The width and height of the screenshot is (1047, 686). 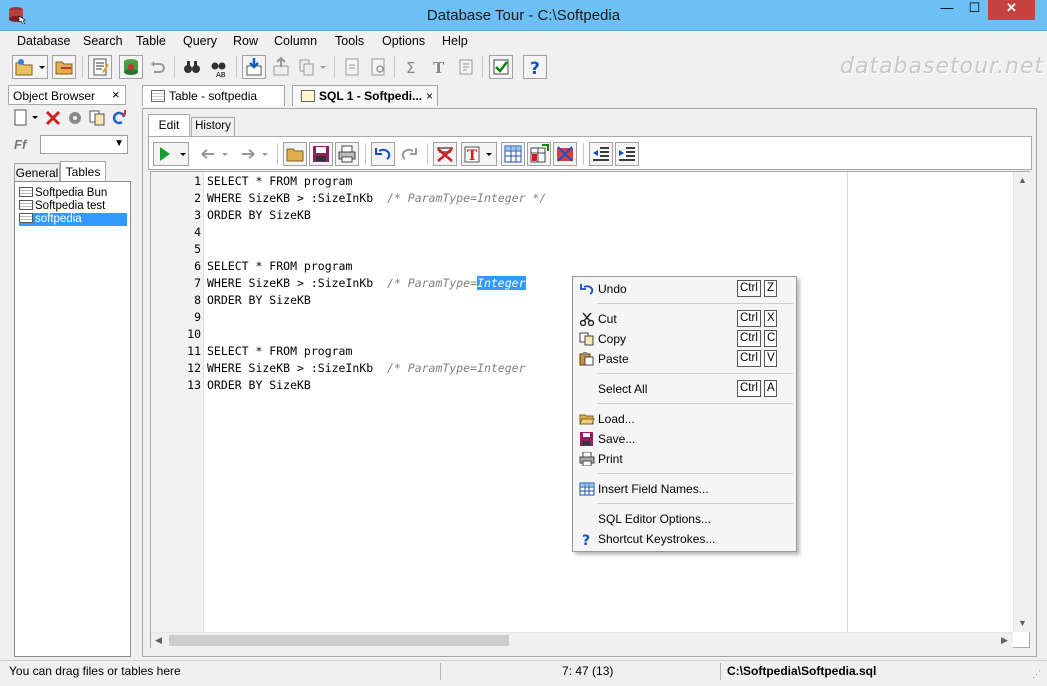 I want to click on cursor-position: 7: 47 (13), so click(x=588, y=671).